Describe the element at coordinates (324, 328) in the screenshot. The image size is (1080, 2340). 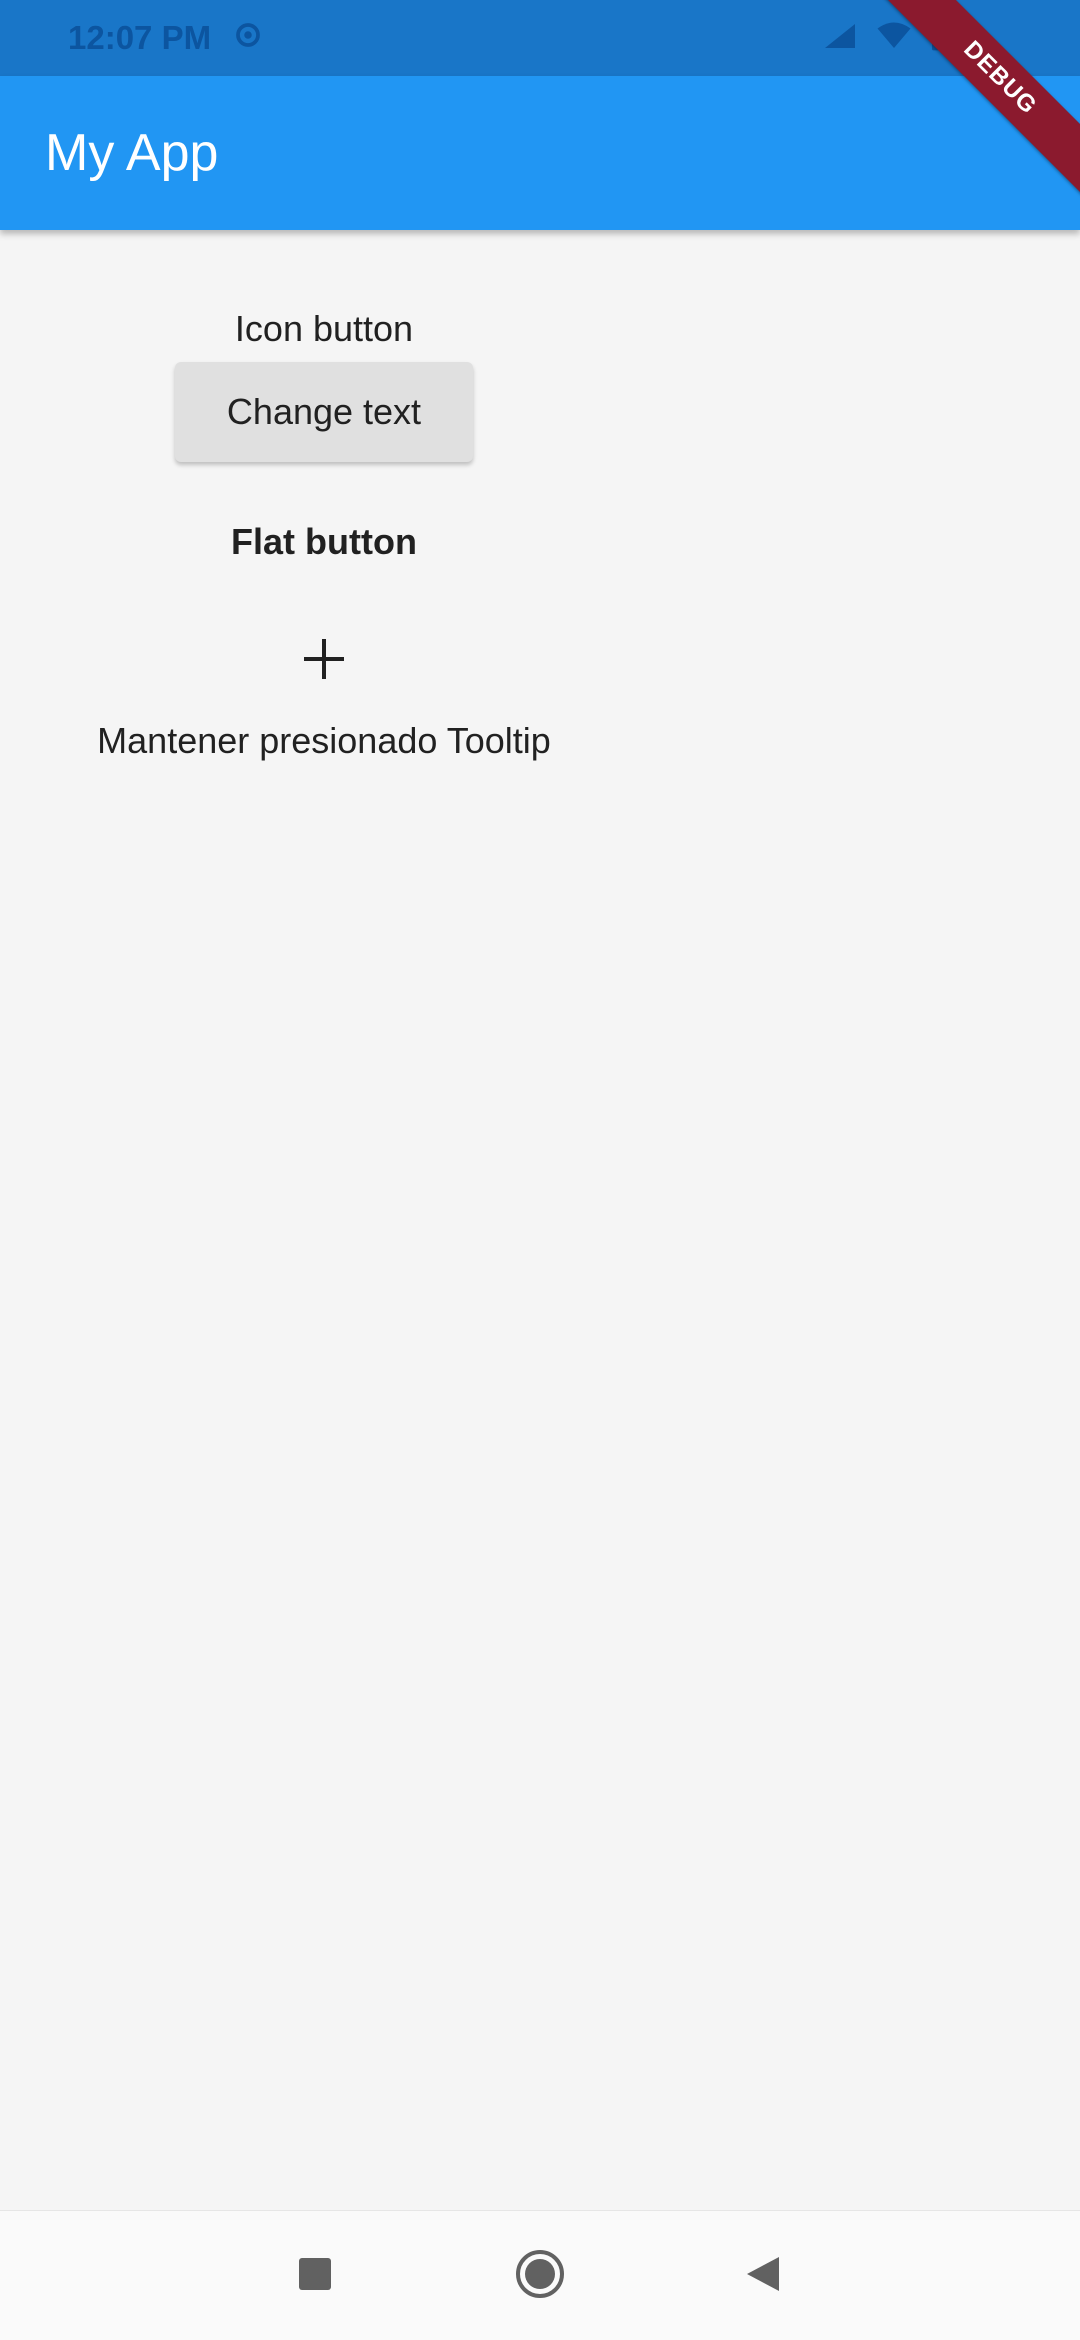
I see `icon-button-label: Icon button` at that location.